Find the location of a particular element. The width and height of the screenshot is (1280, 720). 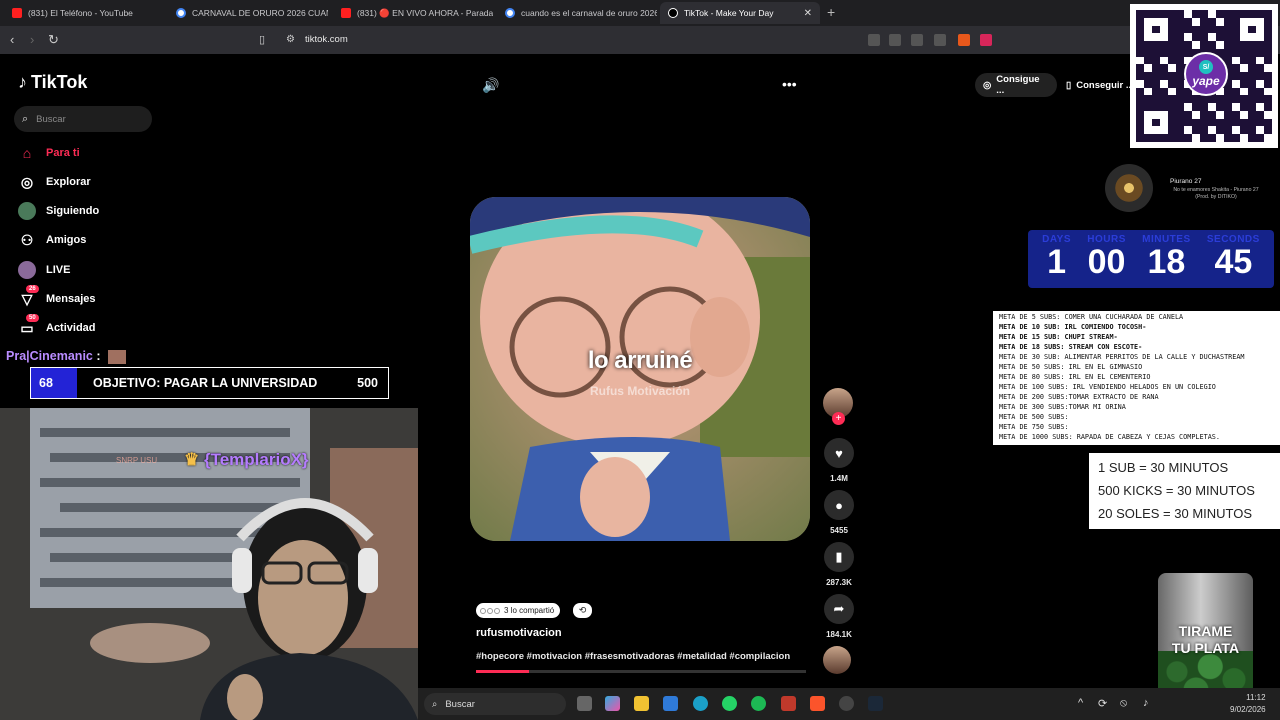

nav-item-mensajes: ▽ 26 Mensajes is located at coordinates (57, 296).